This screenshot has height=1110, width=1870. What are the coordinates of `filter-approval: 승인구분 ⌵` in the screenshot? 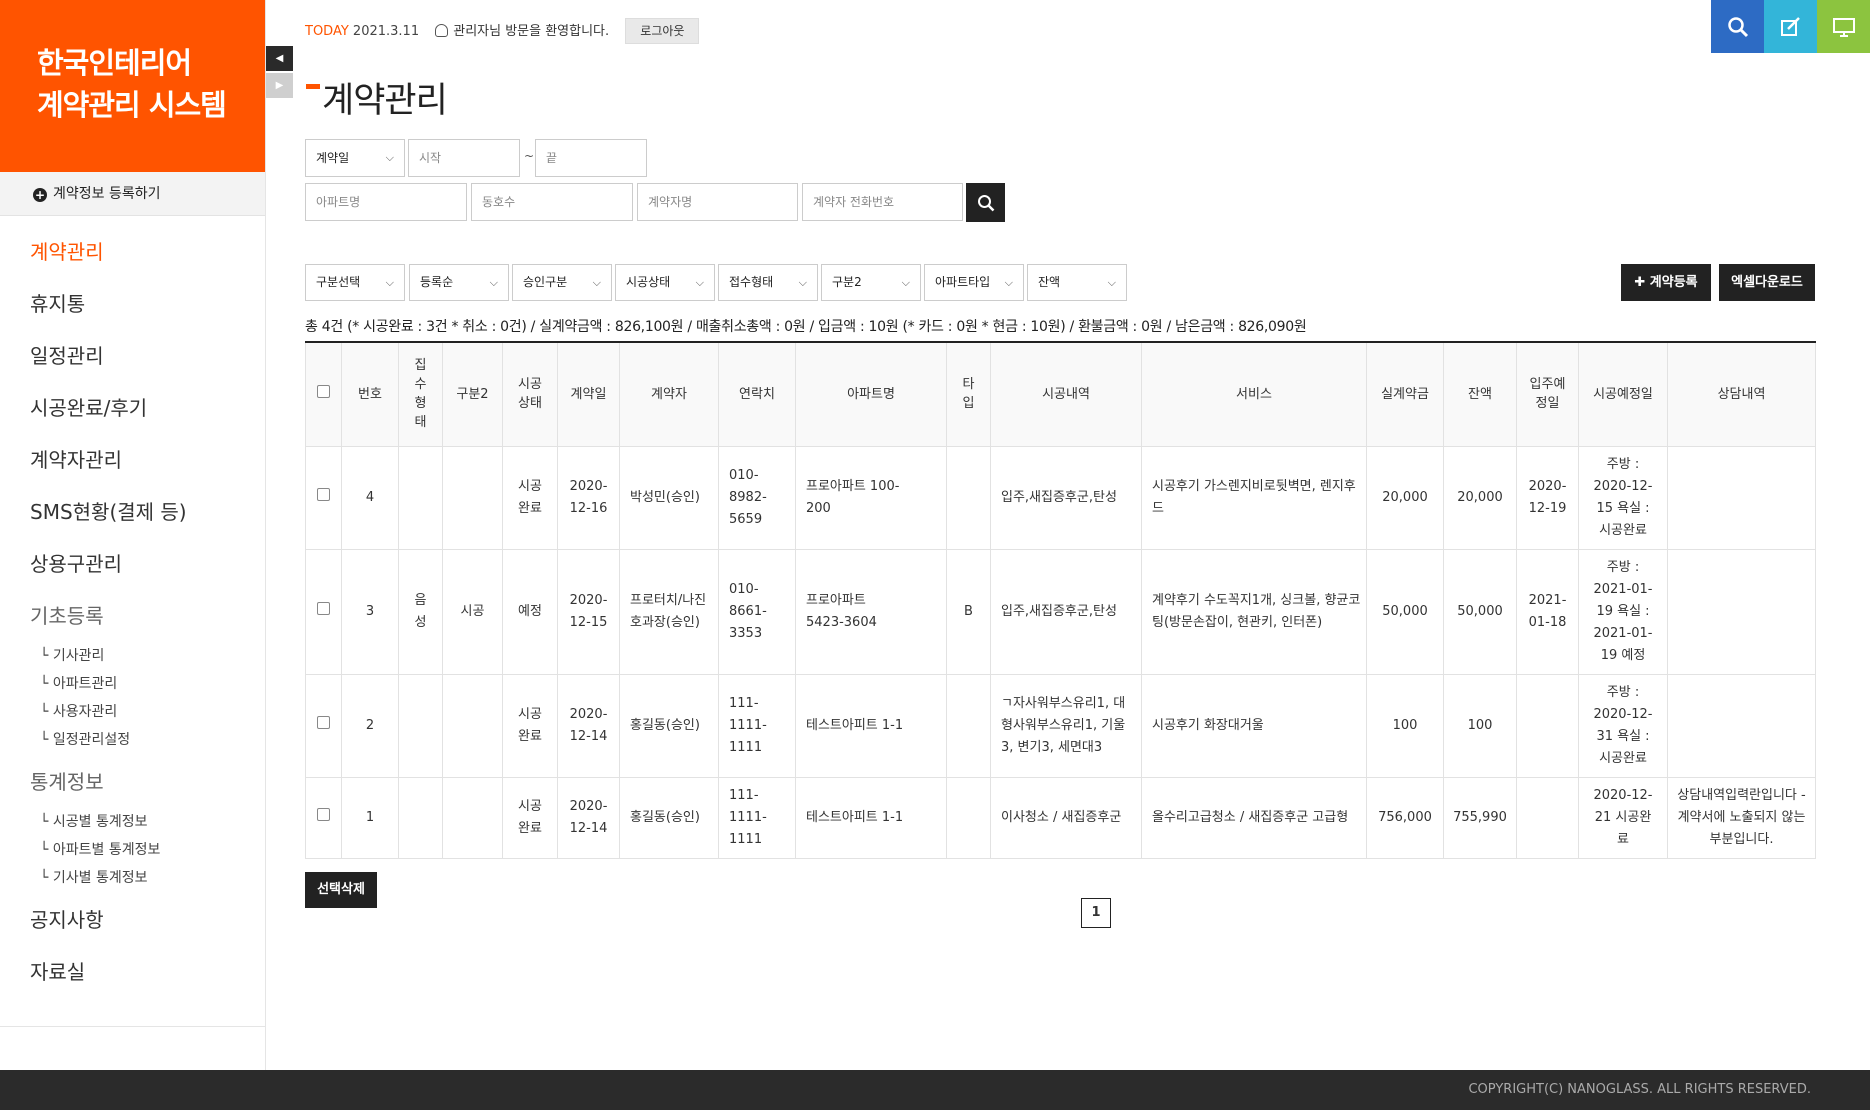 It's located at (562, 282).